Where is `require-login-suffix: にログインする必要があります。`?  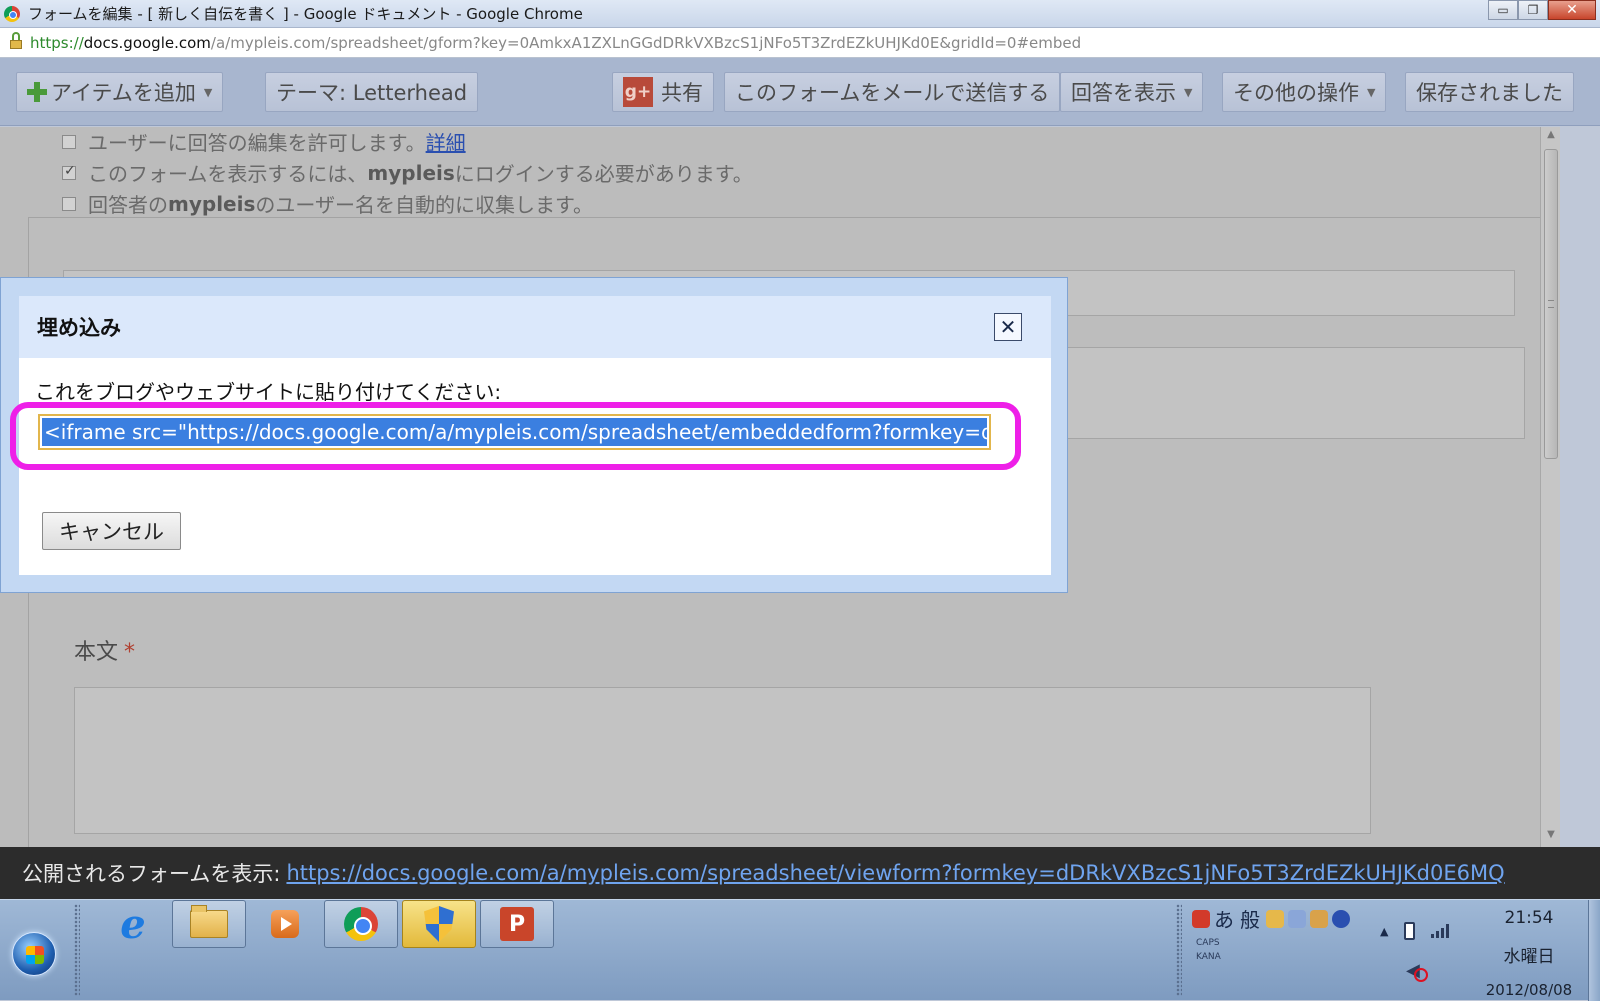 require-login-suffix: にログインする必要があります。 is located at coordinates (603, 174).